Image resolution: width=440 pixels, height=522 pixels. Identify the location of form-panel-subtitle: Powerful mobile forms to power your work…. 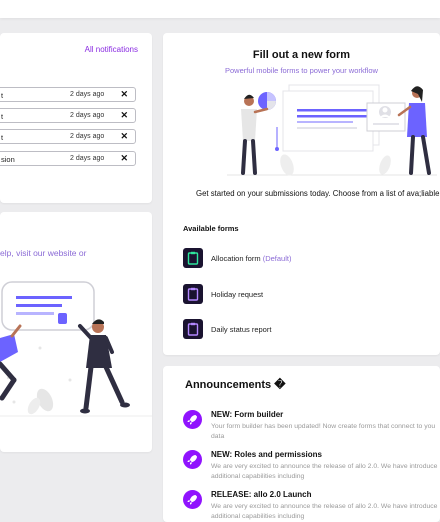
(301, 70).